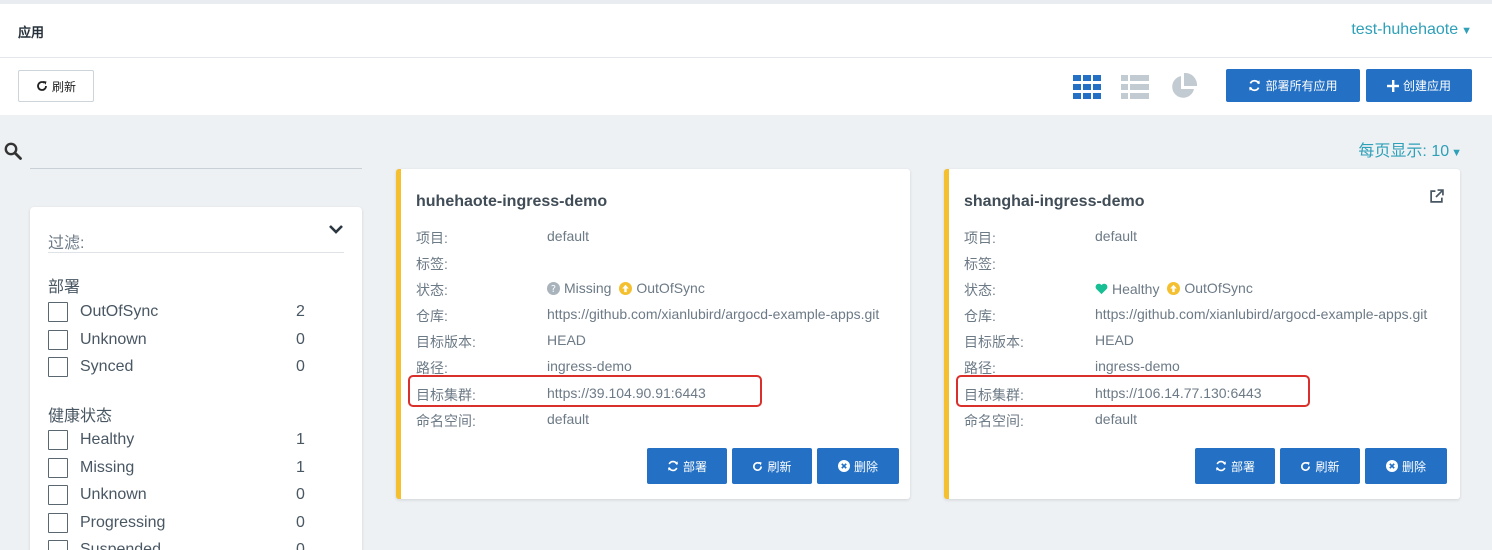  Describe the element at coordinates (1436, 196) in the screenshot. I see `external-link-icon` at that location.